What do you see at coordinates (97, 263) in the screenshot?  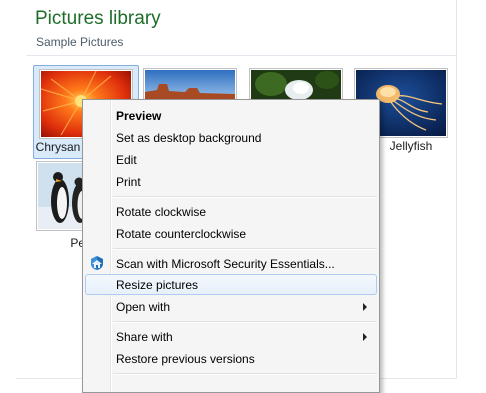 I see `shield-icon` at bounding box center [97, 263].